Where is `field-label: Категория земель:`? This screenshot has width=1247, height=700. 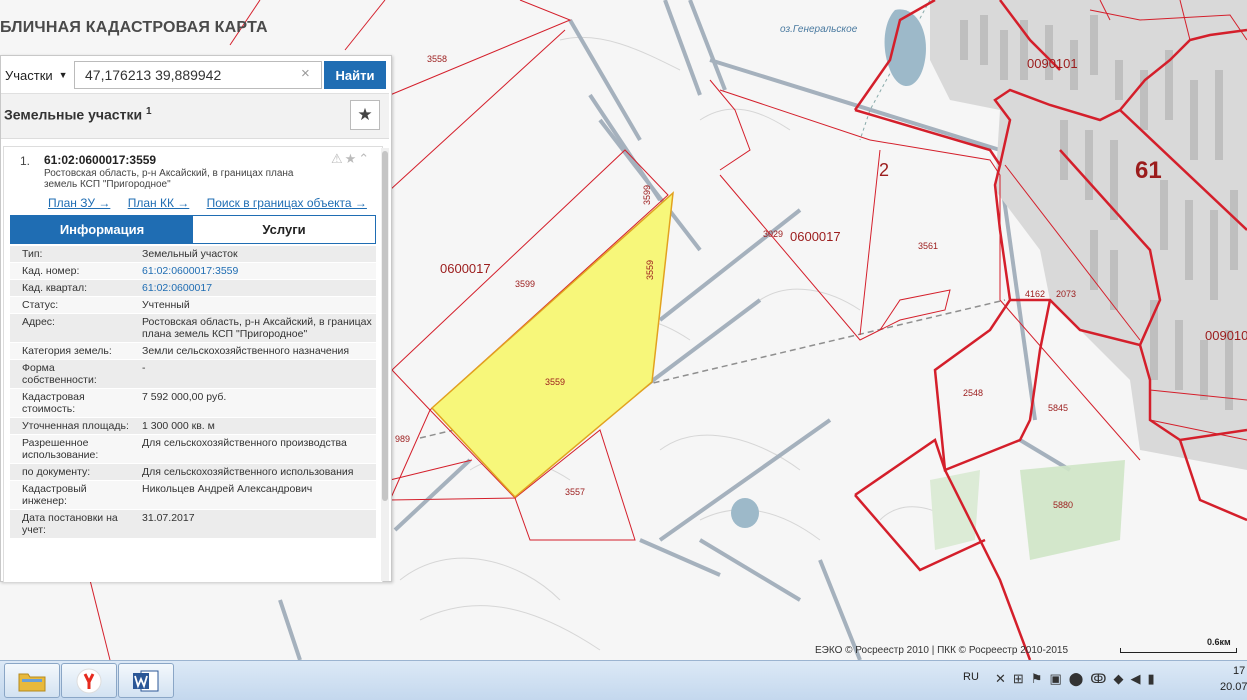 field-label: Категория земель: is located at coordinates (72, 351).